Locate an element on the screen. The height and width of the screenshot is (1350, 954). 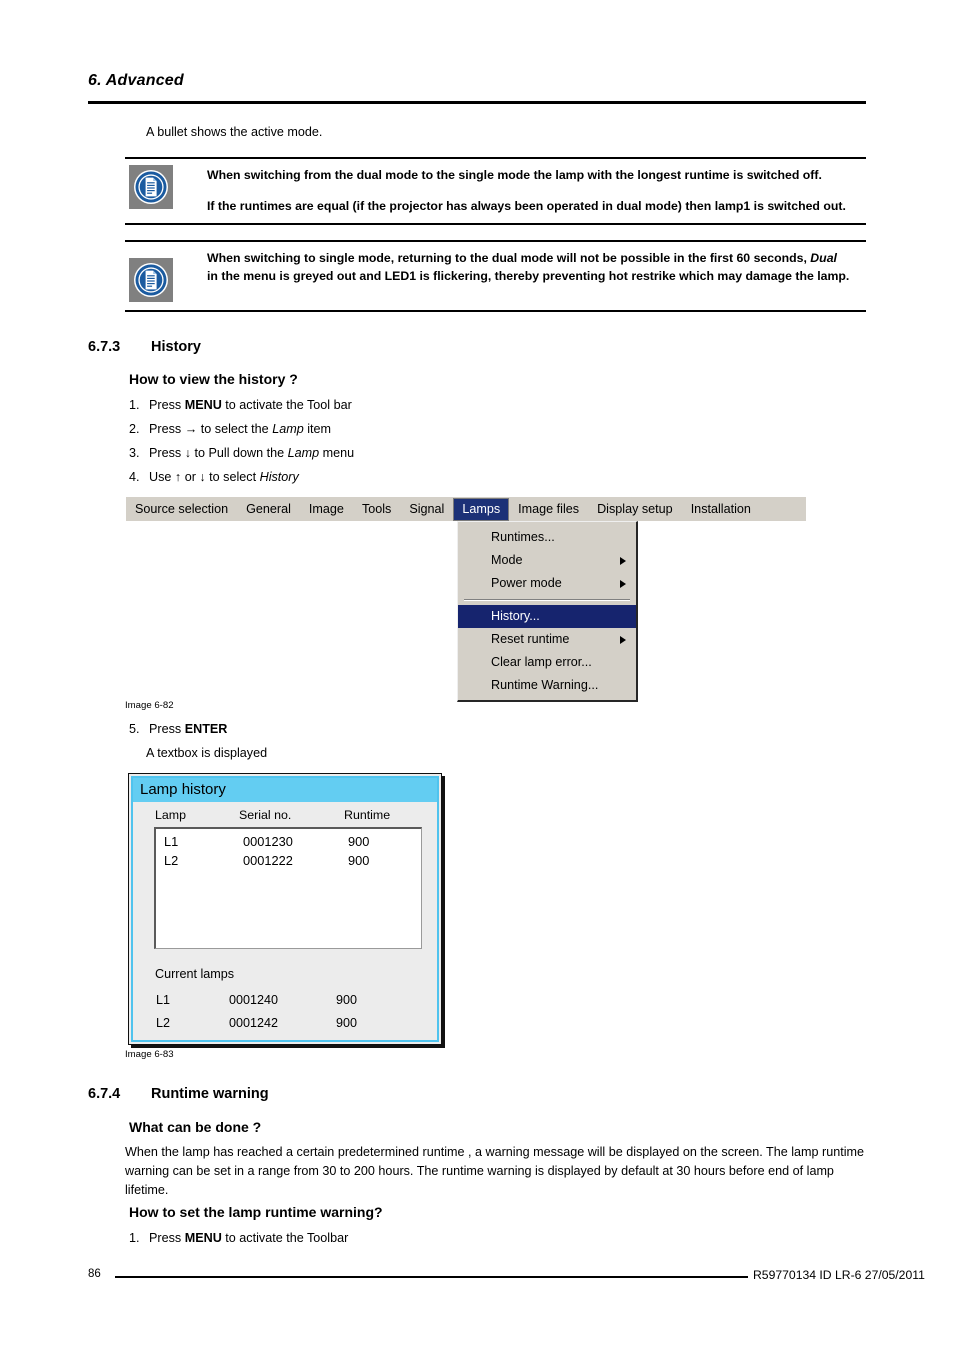
step-4-italic: History is located at coordinates (279, 477).